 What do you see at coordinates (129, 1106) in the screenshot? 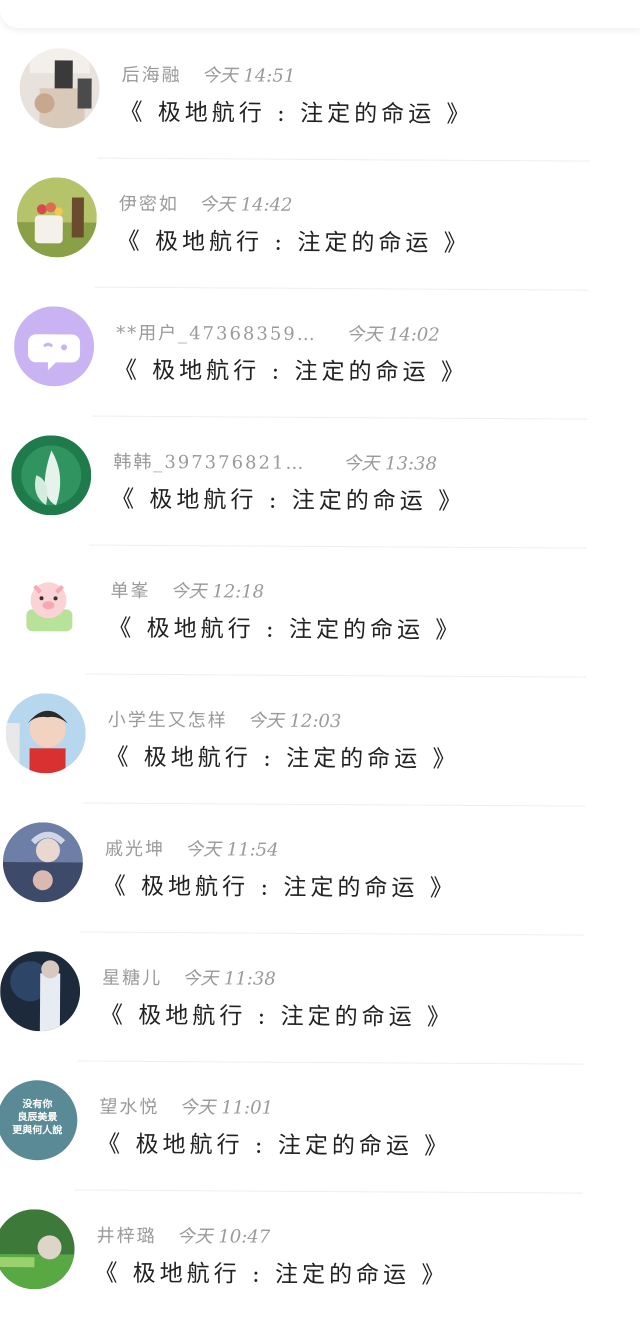
I see `username: 望水悦` at bounding box center [129, 1106].